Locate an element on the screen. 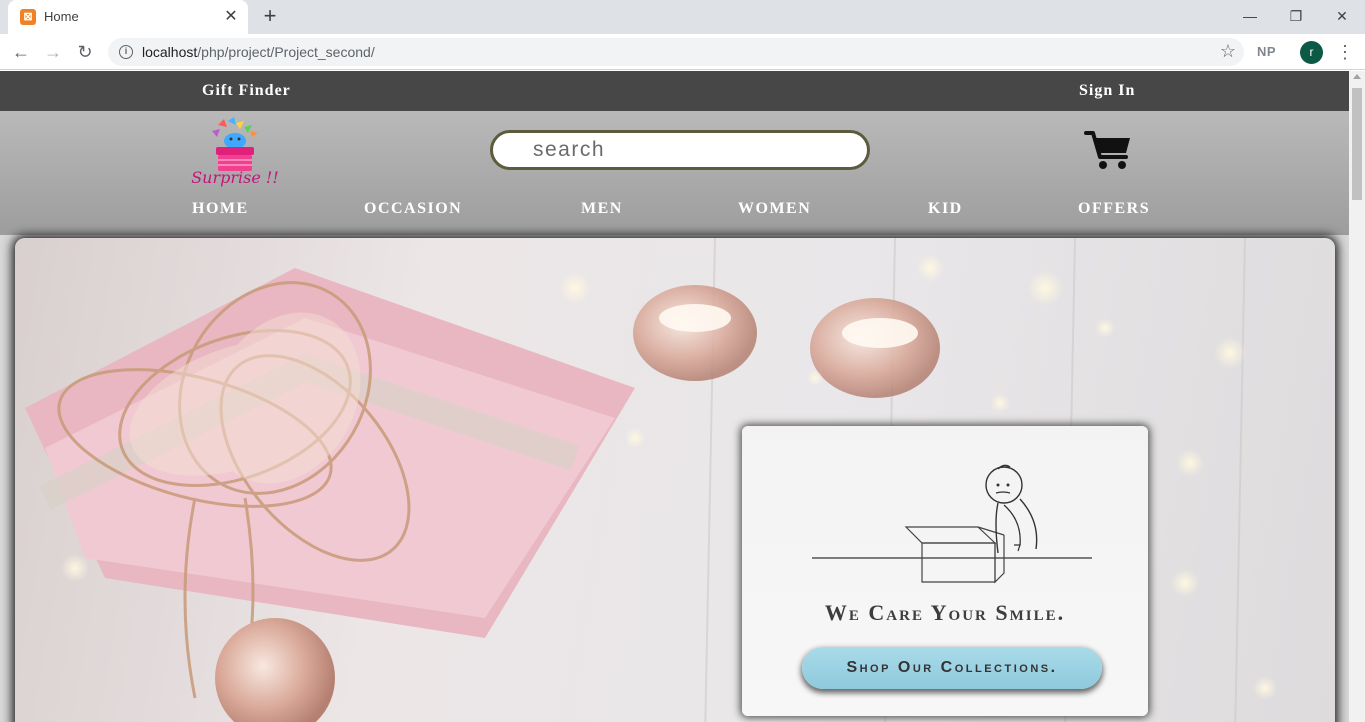  cart-svg is located at coordinates (1107, 150).